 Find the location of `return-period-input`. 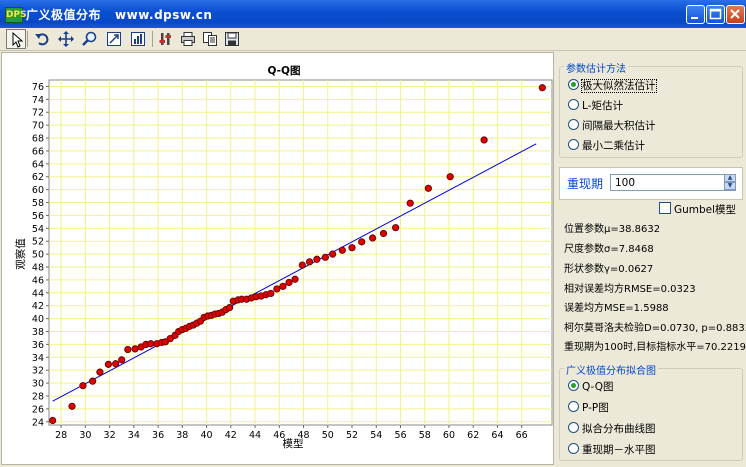

return-period-input is located at coordinates (673, 182).